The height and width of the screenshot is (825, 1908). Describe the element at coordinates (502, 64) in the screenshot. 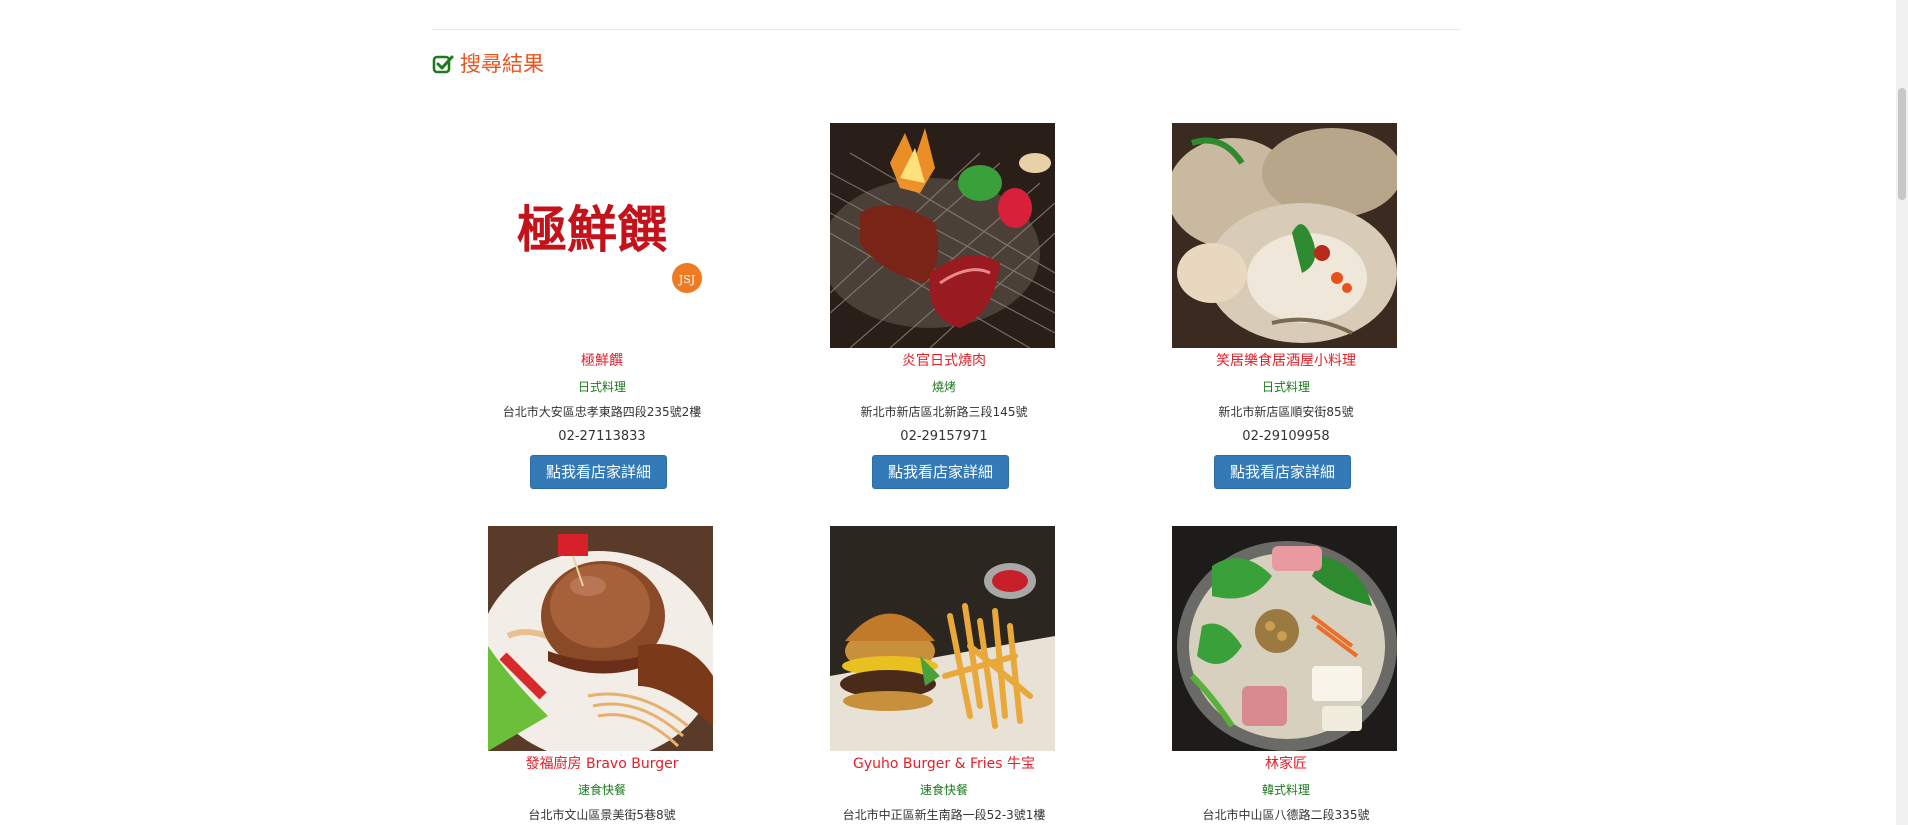

I see `section-title: 搜尋結果` at that location.